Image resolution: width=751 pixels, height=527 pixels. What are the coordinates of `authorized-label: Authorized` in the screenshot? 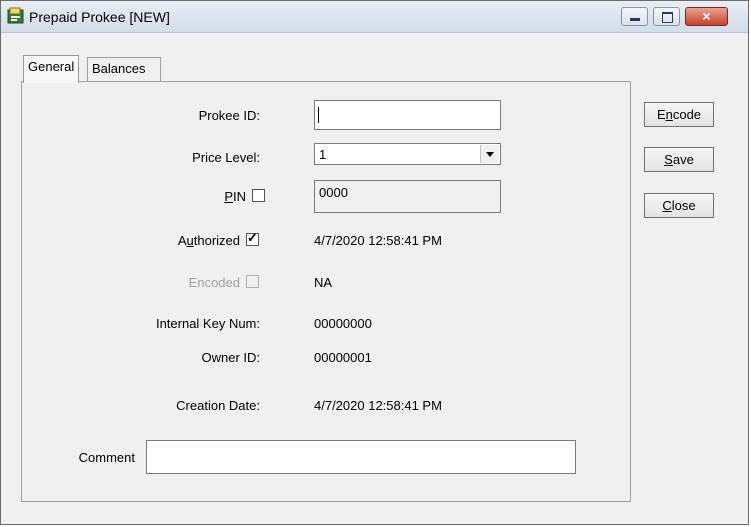 It's located at (208, 240).